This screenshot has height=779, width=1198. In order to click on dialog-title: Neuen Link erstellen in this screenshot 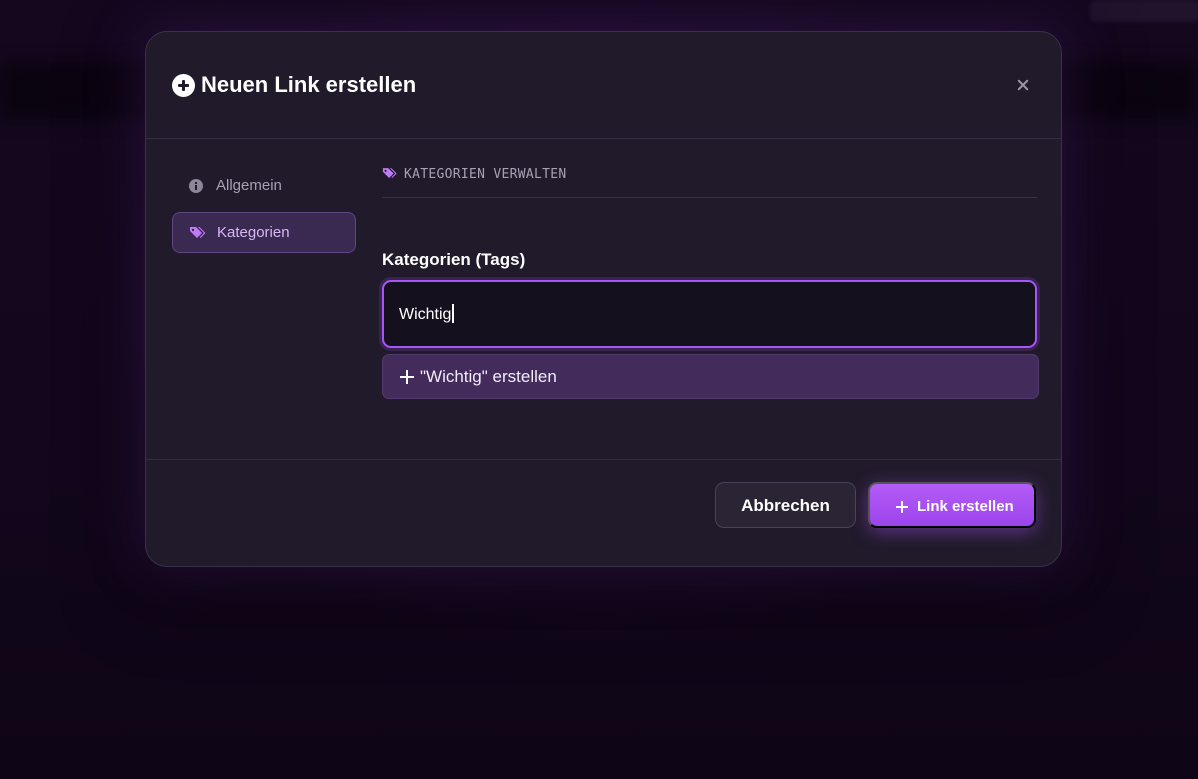, I will do `click(309, 84)`.